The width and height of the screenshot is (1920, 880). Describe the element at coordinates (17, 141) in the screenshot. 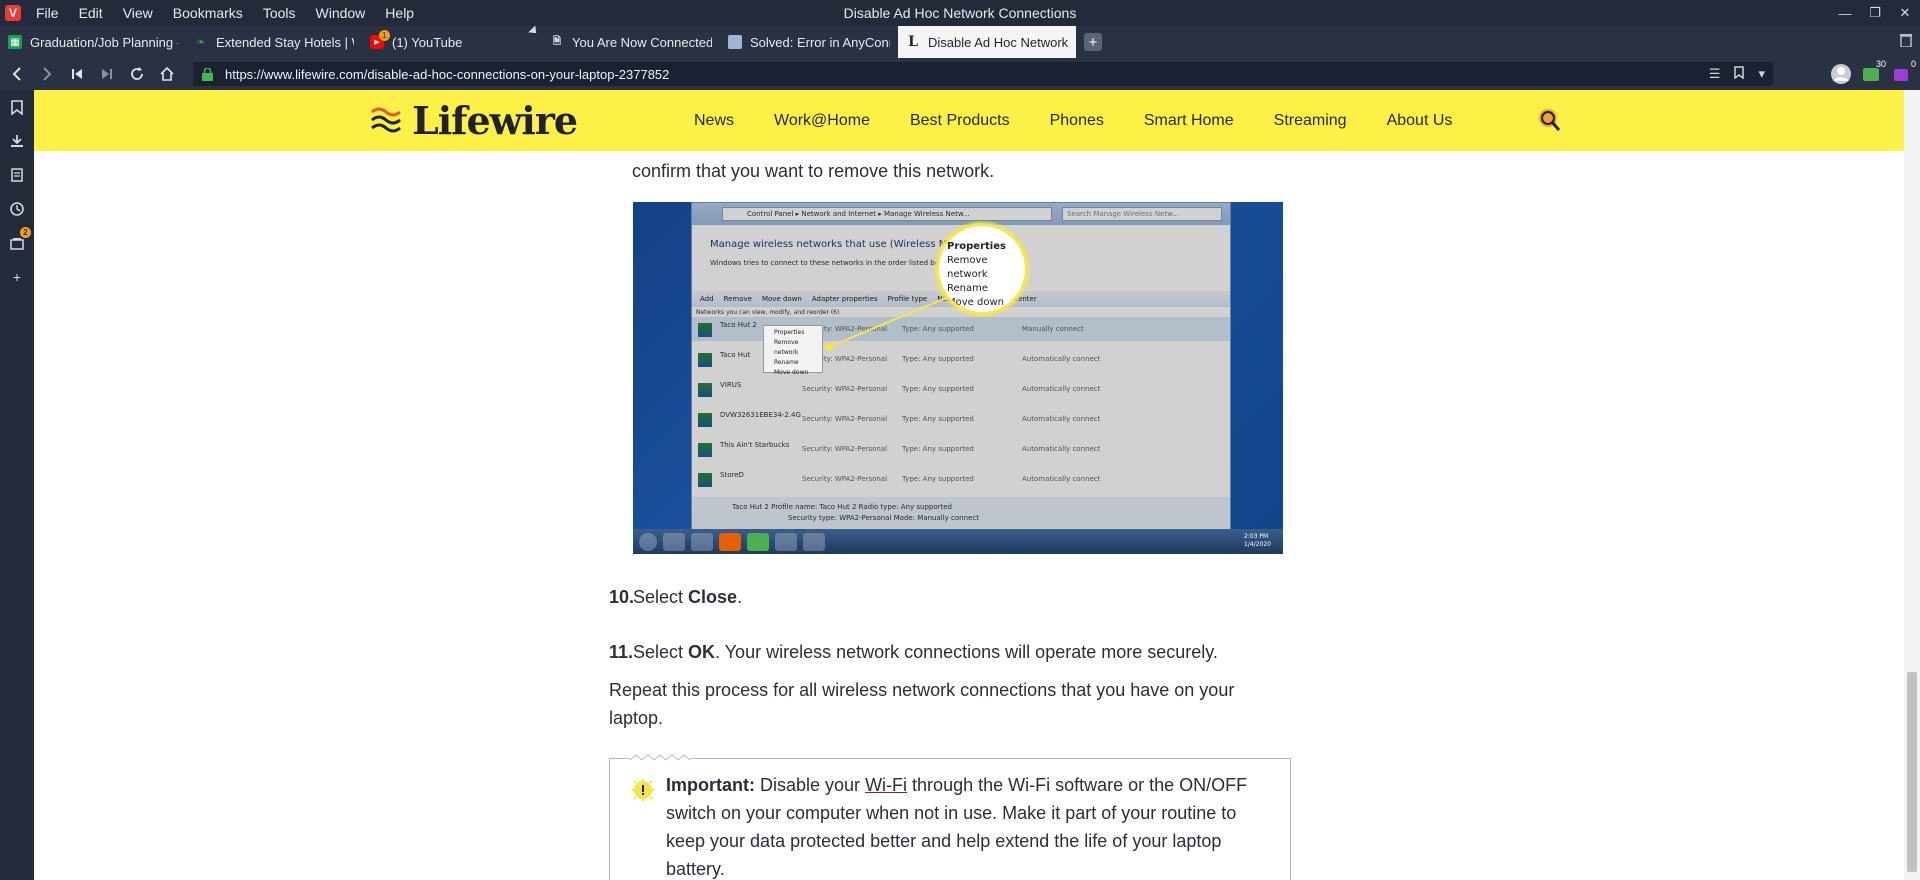

I see `downloads-icon` at that location.